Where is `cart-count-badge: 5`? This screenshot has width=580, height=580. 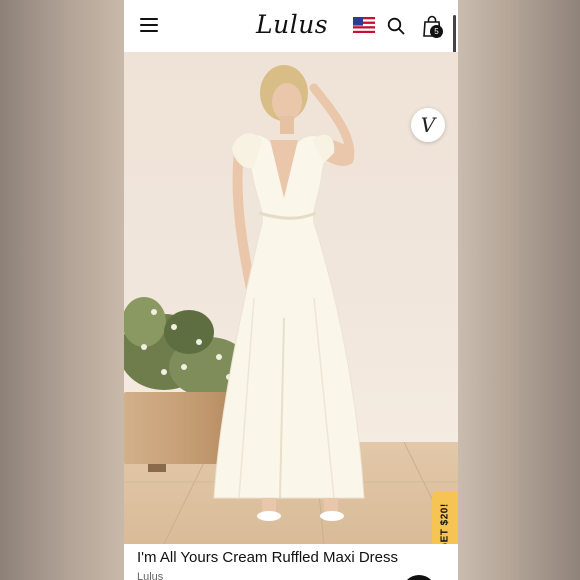
cart-count-badge: 5 is located at coordinates (436, 31).